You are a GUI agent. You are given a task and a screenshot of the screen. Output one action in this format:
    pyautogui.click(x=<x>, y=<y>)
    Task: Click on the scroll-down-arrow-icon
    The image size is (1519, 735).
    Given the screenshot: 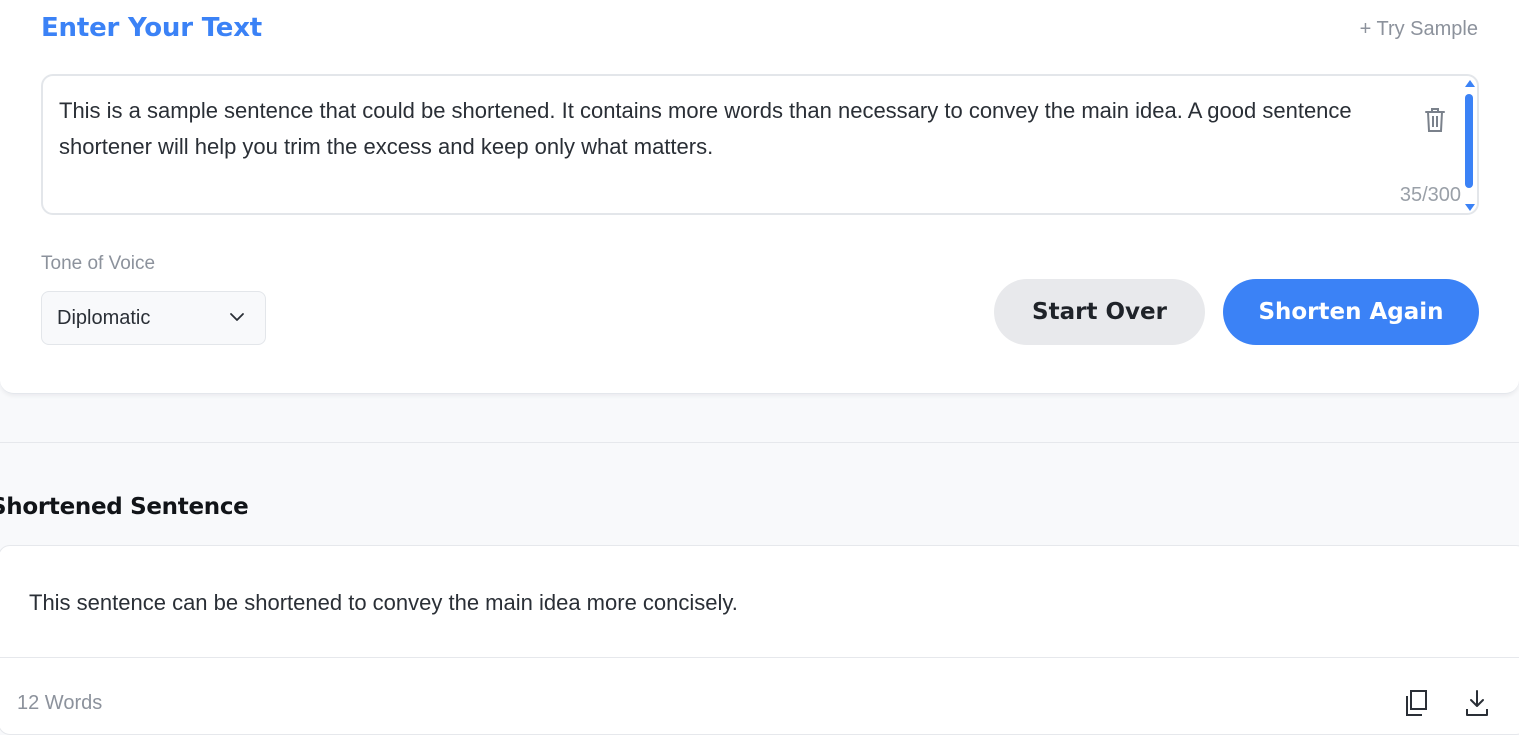 What is the action you would take?
    pyautogui.click(x=1470, y=207)
    